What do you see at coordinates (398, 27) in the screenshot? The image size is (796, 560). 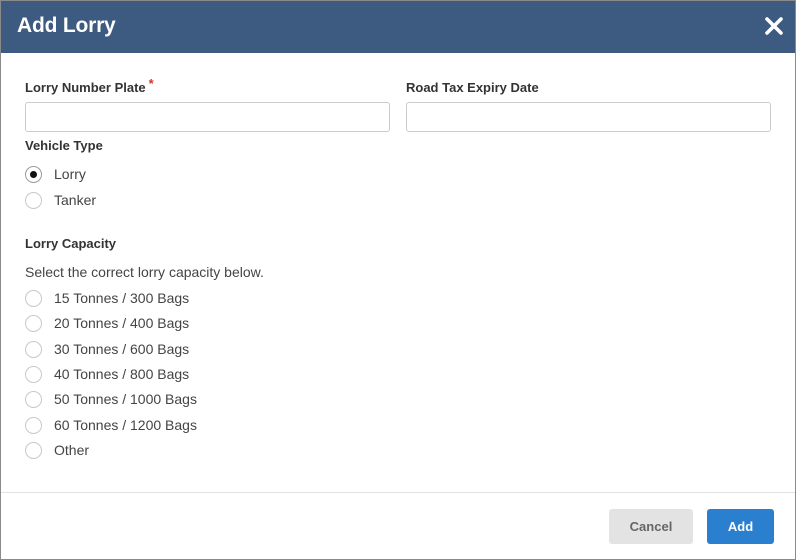 I see `dialog-header: Add Lorry` at bounding box center [398, 27].